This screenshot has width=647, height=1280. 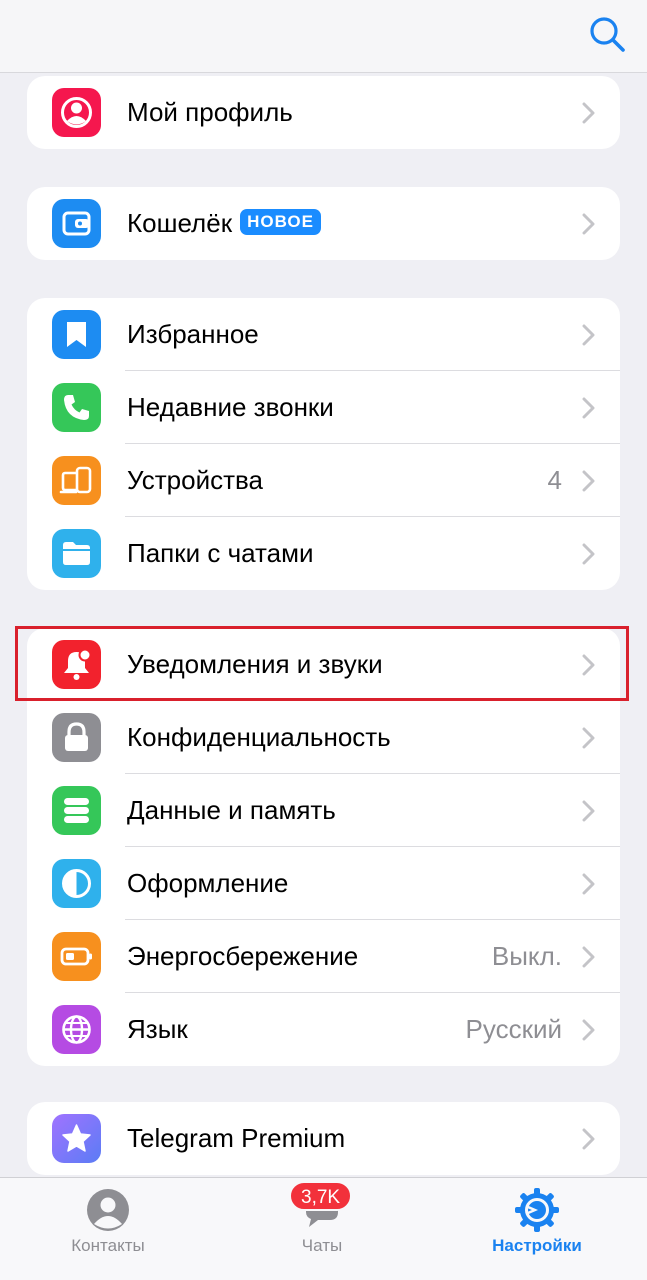 What do you see at coordinates (236, 1138) in the screenshot?
I see `menu-item-label: Telegram Premium` at bounding box center [236, 1138].